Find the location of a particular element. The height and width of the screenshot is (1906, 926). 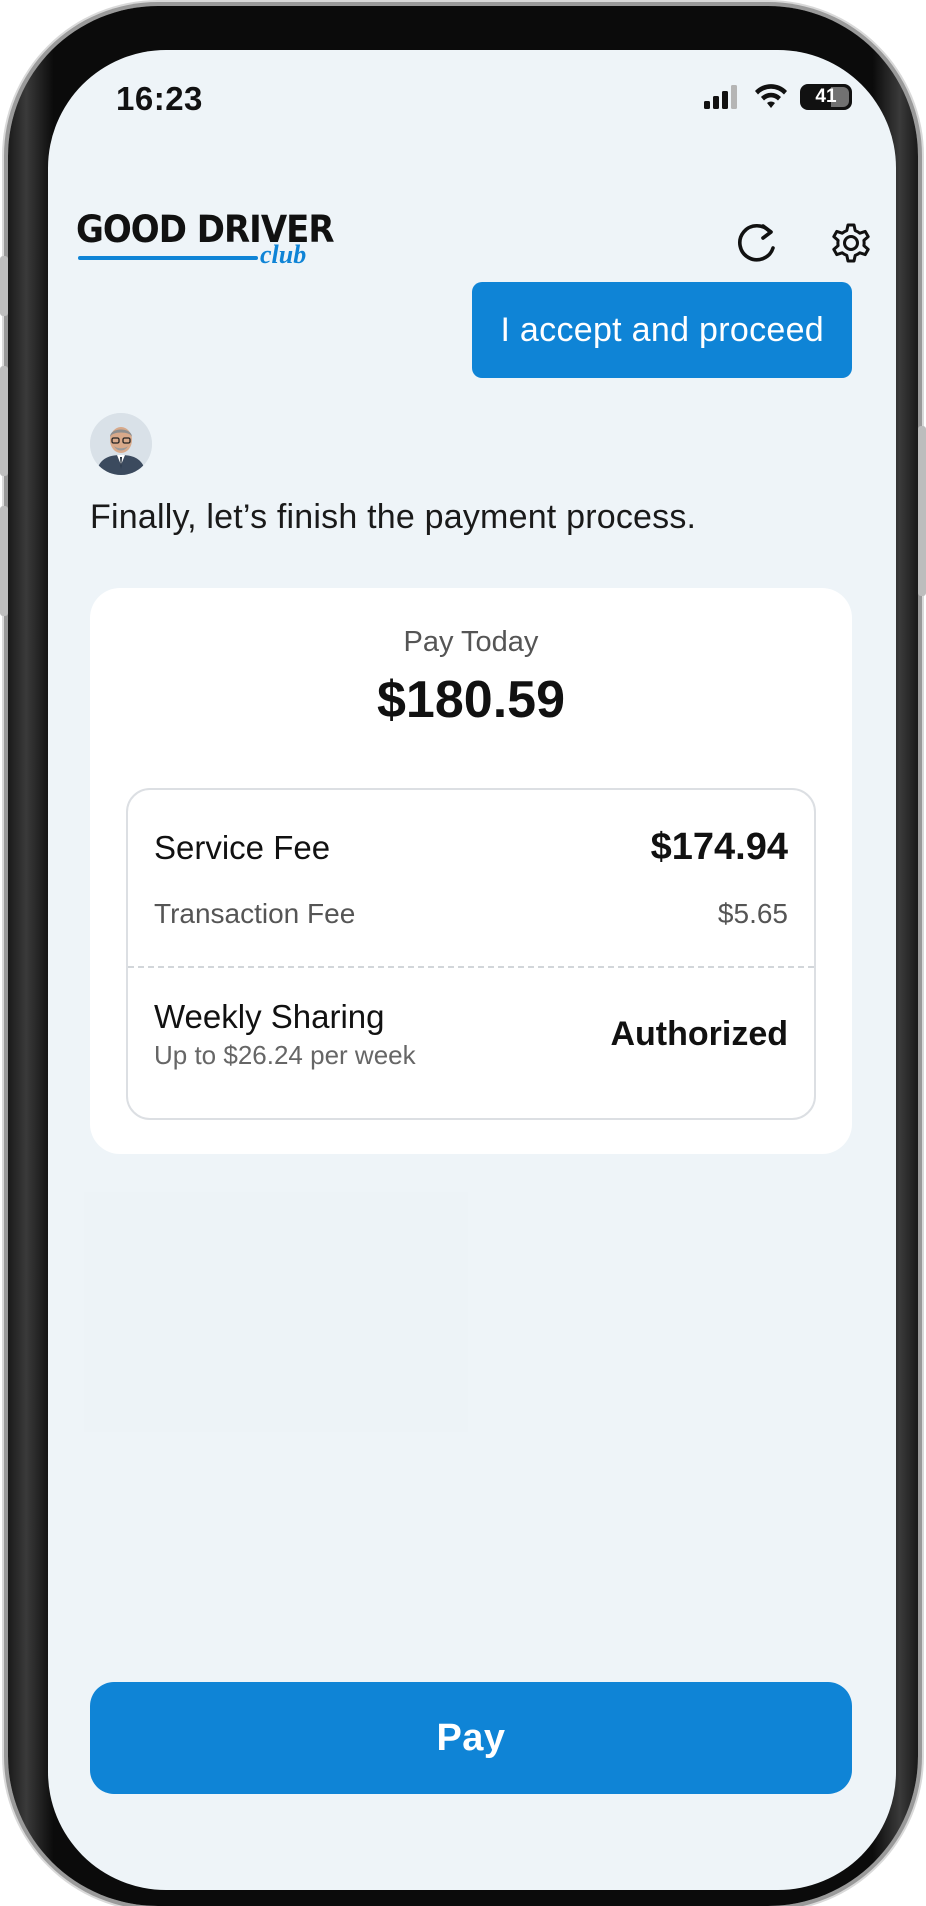

pay-button: Pay is located at coordinates (471, 1738).